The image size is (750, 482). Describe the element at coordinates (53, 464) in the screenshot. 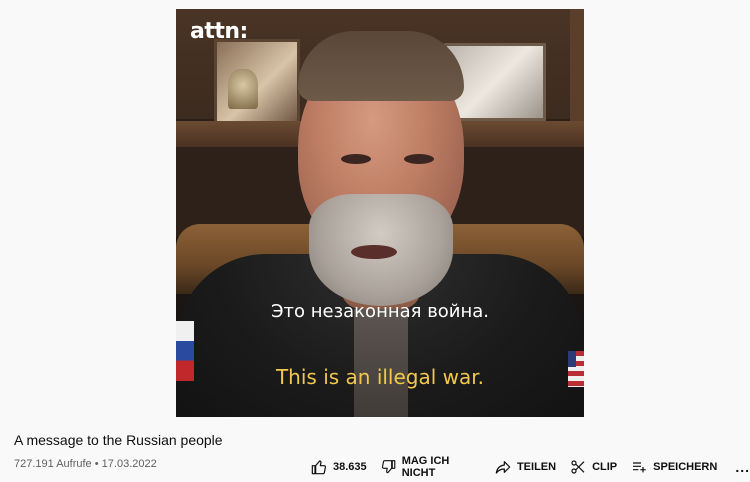

I see `view-count: 727.191 Aufrufe` at that location.